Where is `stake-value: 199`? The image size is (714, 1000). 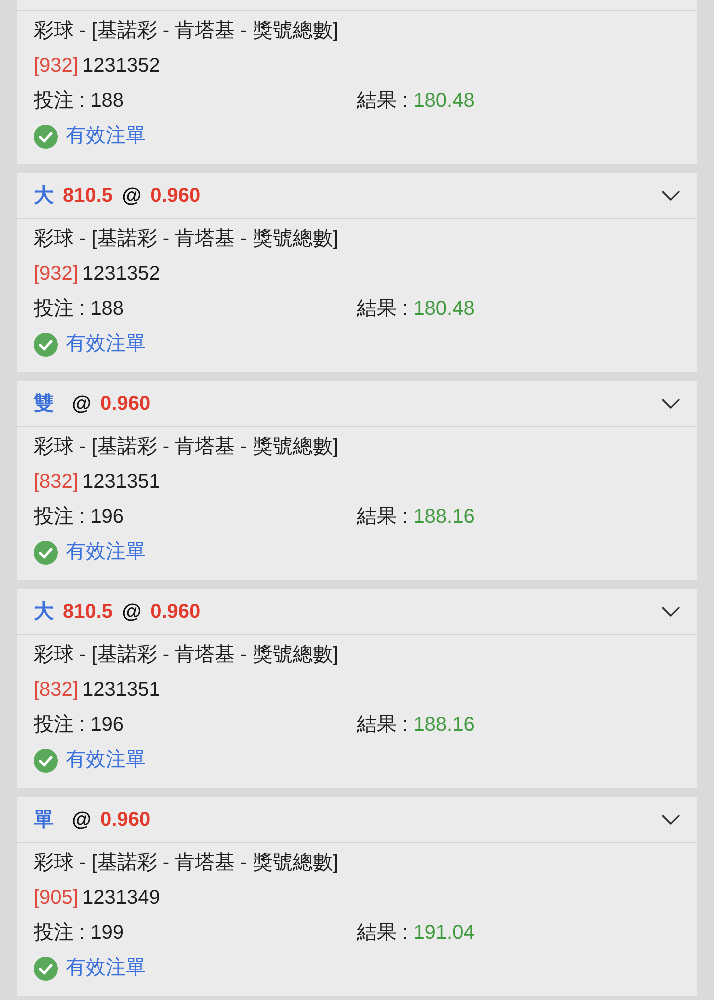
stake-value: 199 is located at coordinates (107, 933).